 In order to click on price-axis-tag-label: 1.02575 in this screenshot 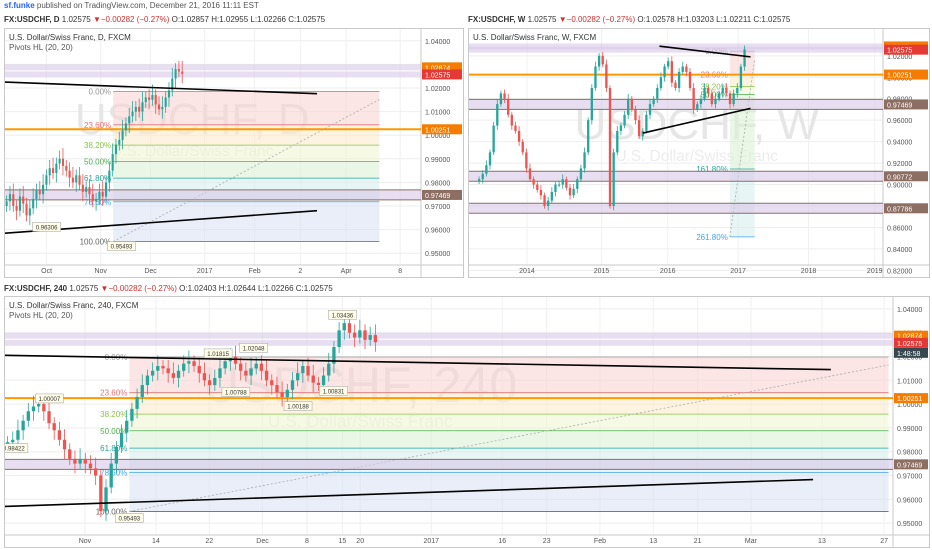, I will do `click(437, 75)`.